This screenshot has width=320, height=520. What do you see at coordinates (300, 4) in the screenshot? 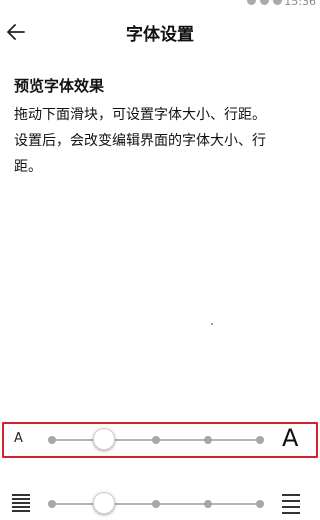
I see `status-time: 15:36` at bounding box center [300, 4].